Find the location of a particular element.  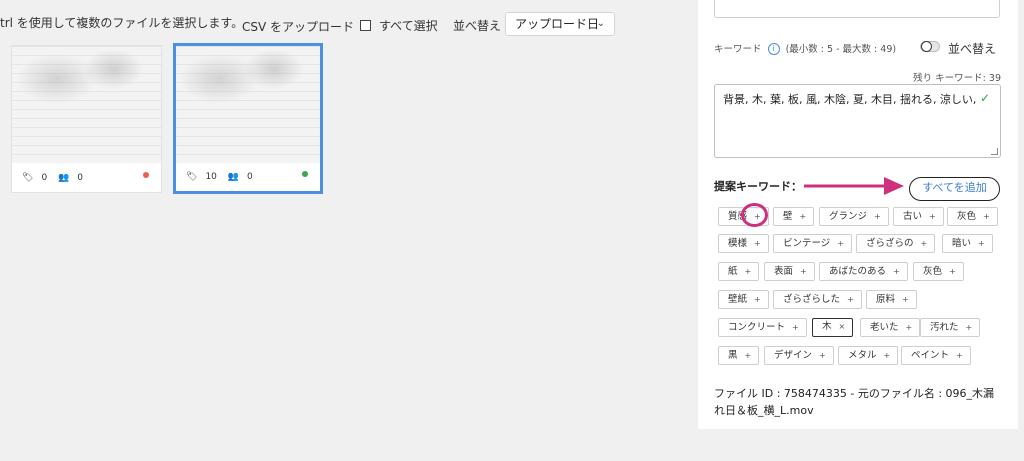

tag-icon: 🏷 is located at coordinates (192, 177).